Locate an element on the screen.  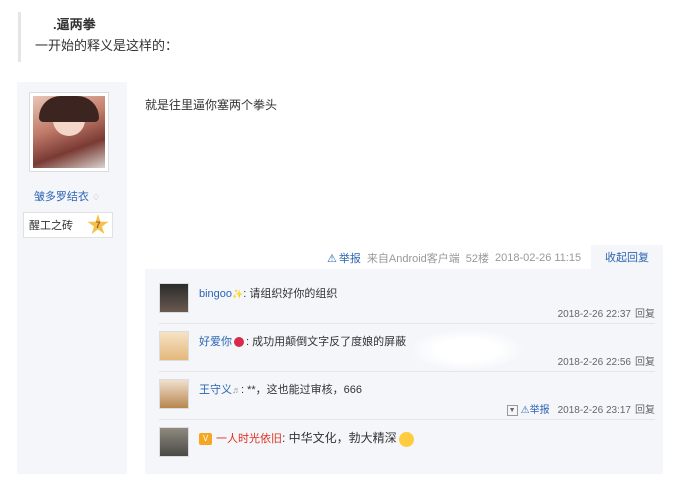
reply-line: 王守义♬: **，这也能过审核，666 is located at coordinates (280, 389).